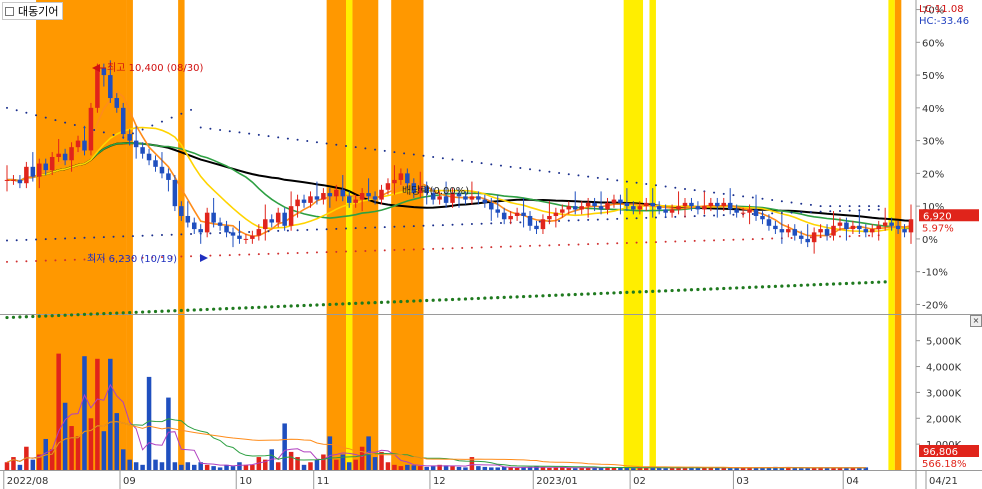 This screenshot has height=489, width=982. I want to click on date-tick-label: 10, so click(245, 481).